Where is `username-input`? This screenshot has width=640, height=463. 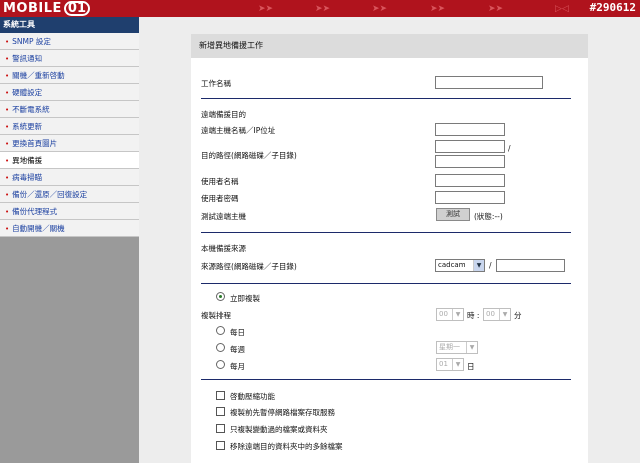 username-input is located at coordinates (470, 180).